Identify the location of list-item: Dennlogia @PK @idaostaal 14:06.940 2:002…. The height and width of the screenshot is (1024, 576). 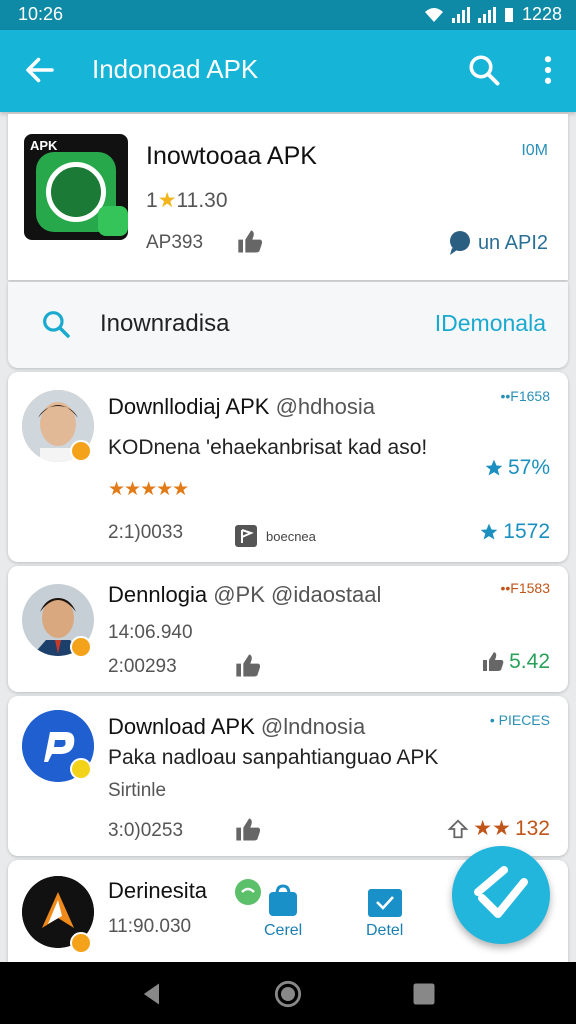
(288, 629).